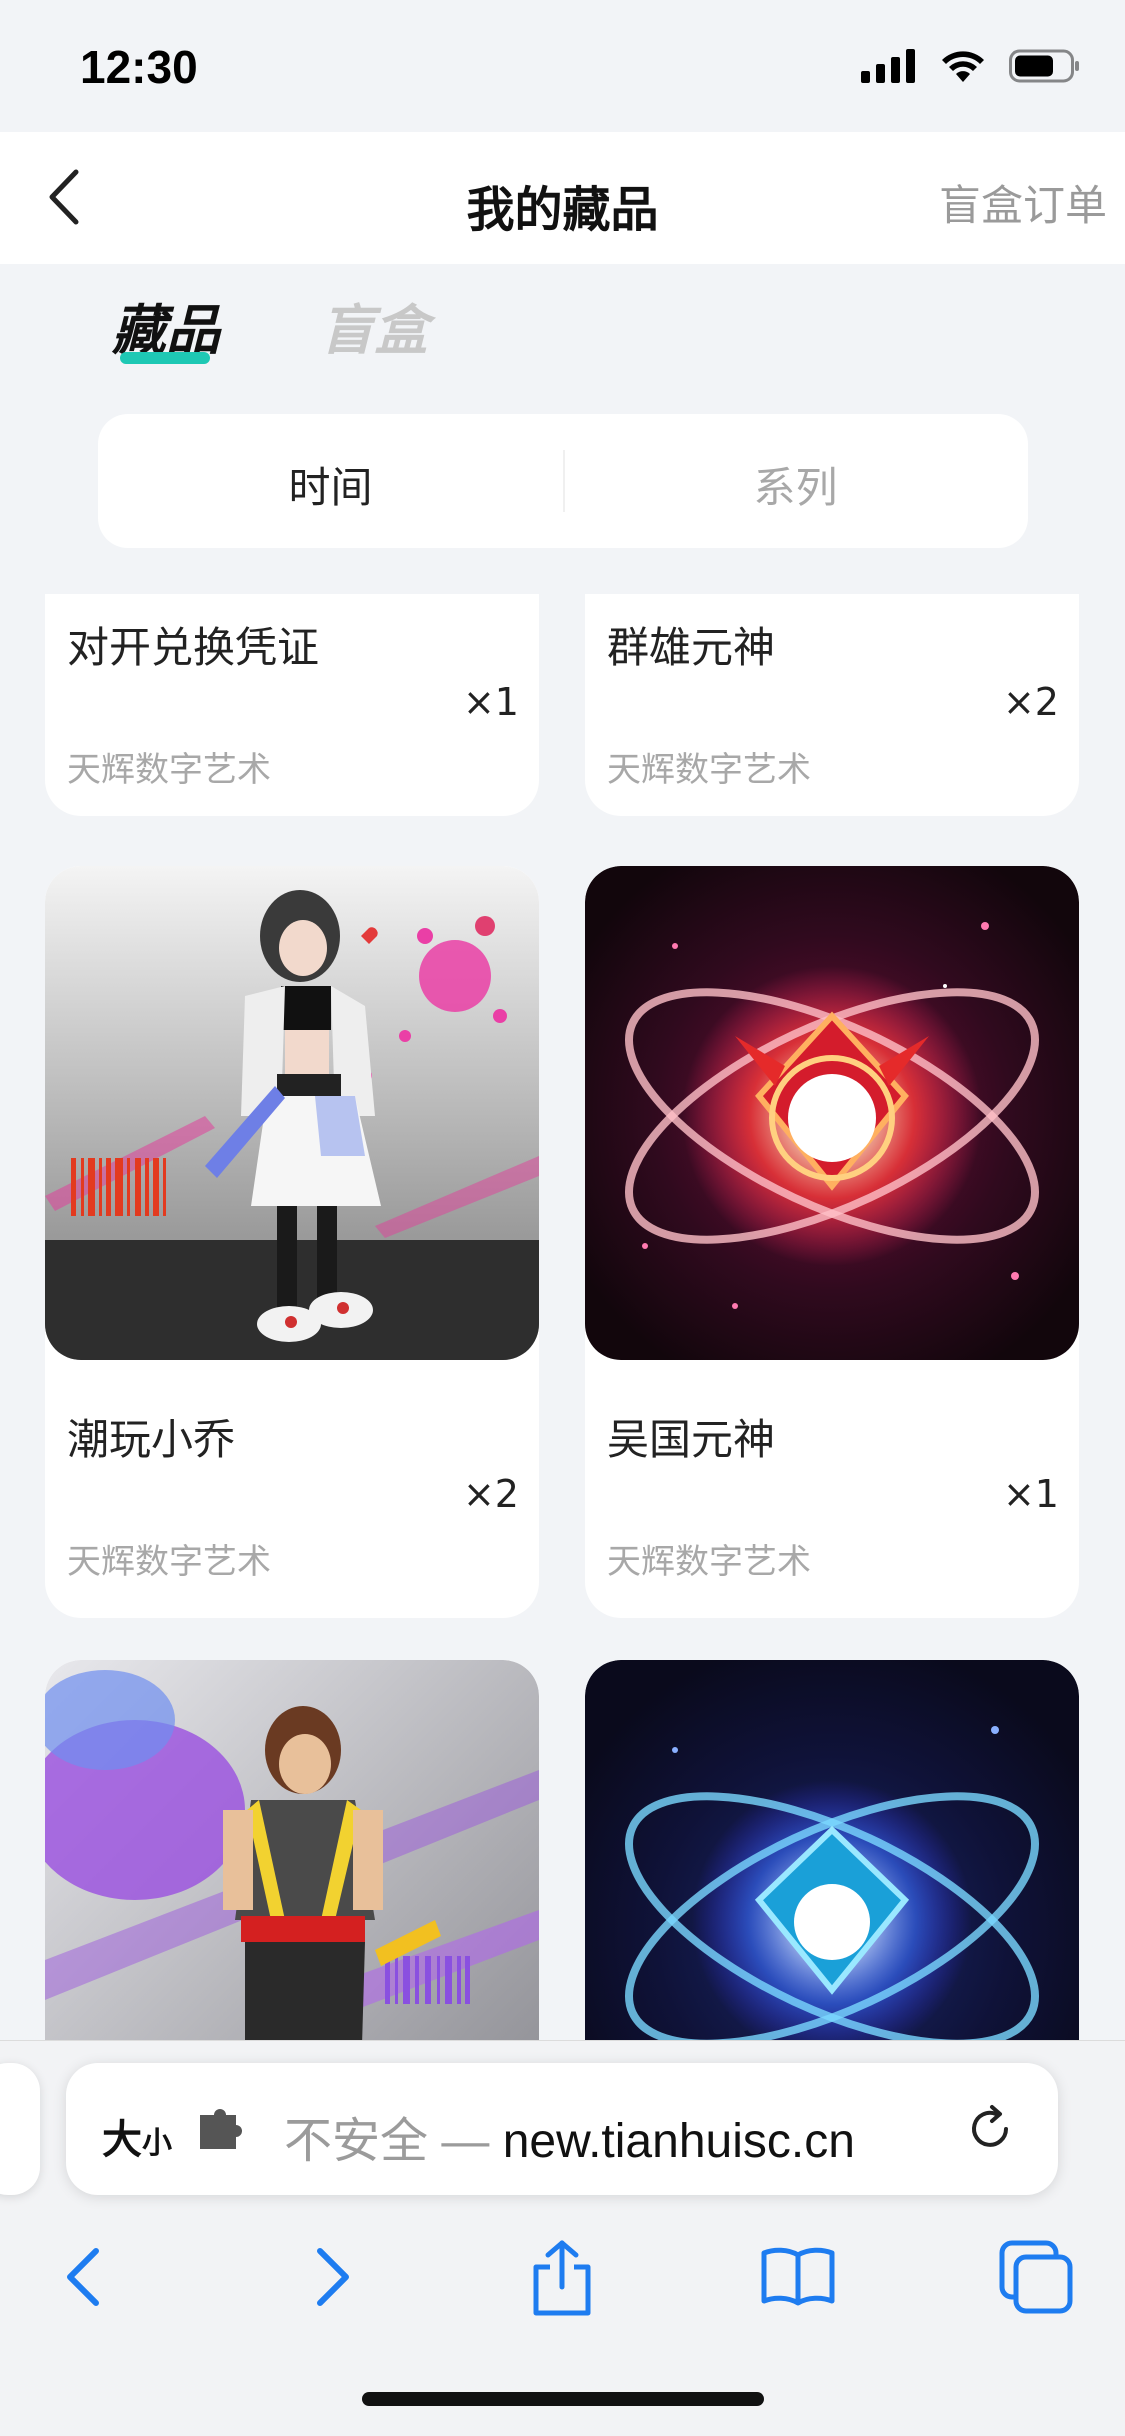 Image resolution: width=1125 pixels, height=2436 pixels. I want to click on blue-emblem-artwork, so click(832, 1850).